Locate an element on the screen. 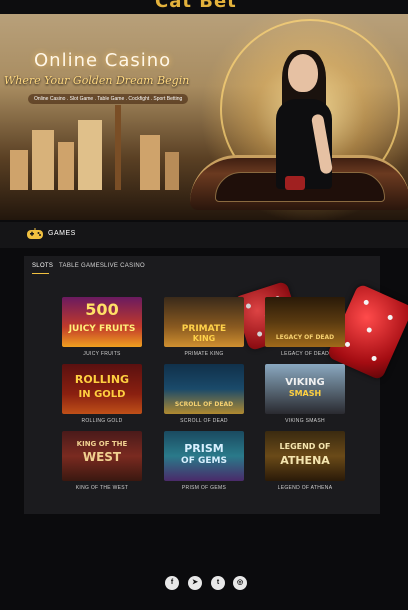 The image size is (408, 610). game-thumbnail: LEGACY OF DEAD is located at coordinates (305, 322).